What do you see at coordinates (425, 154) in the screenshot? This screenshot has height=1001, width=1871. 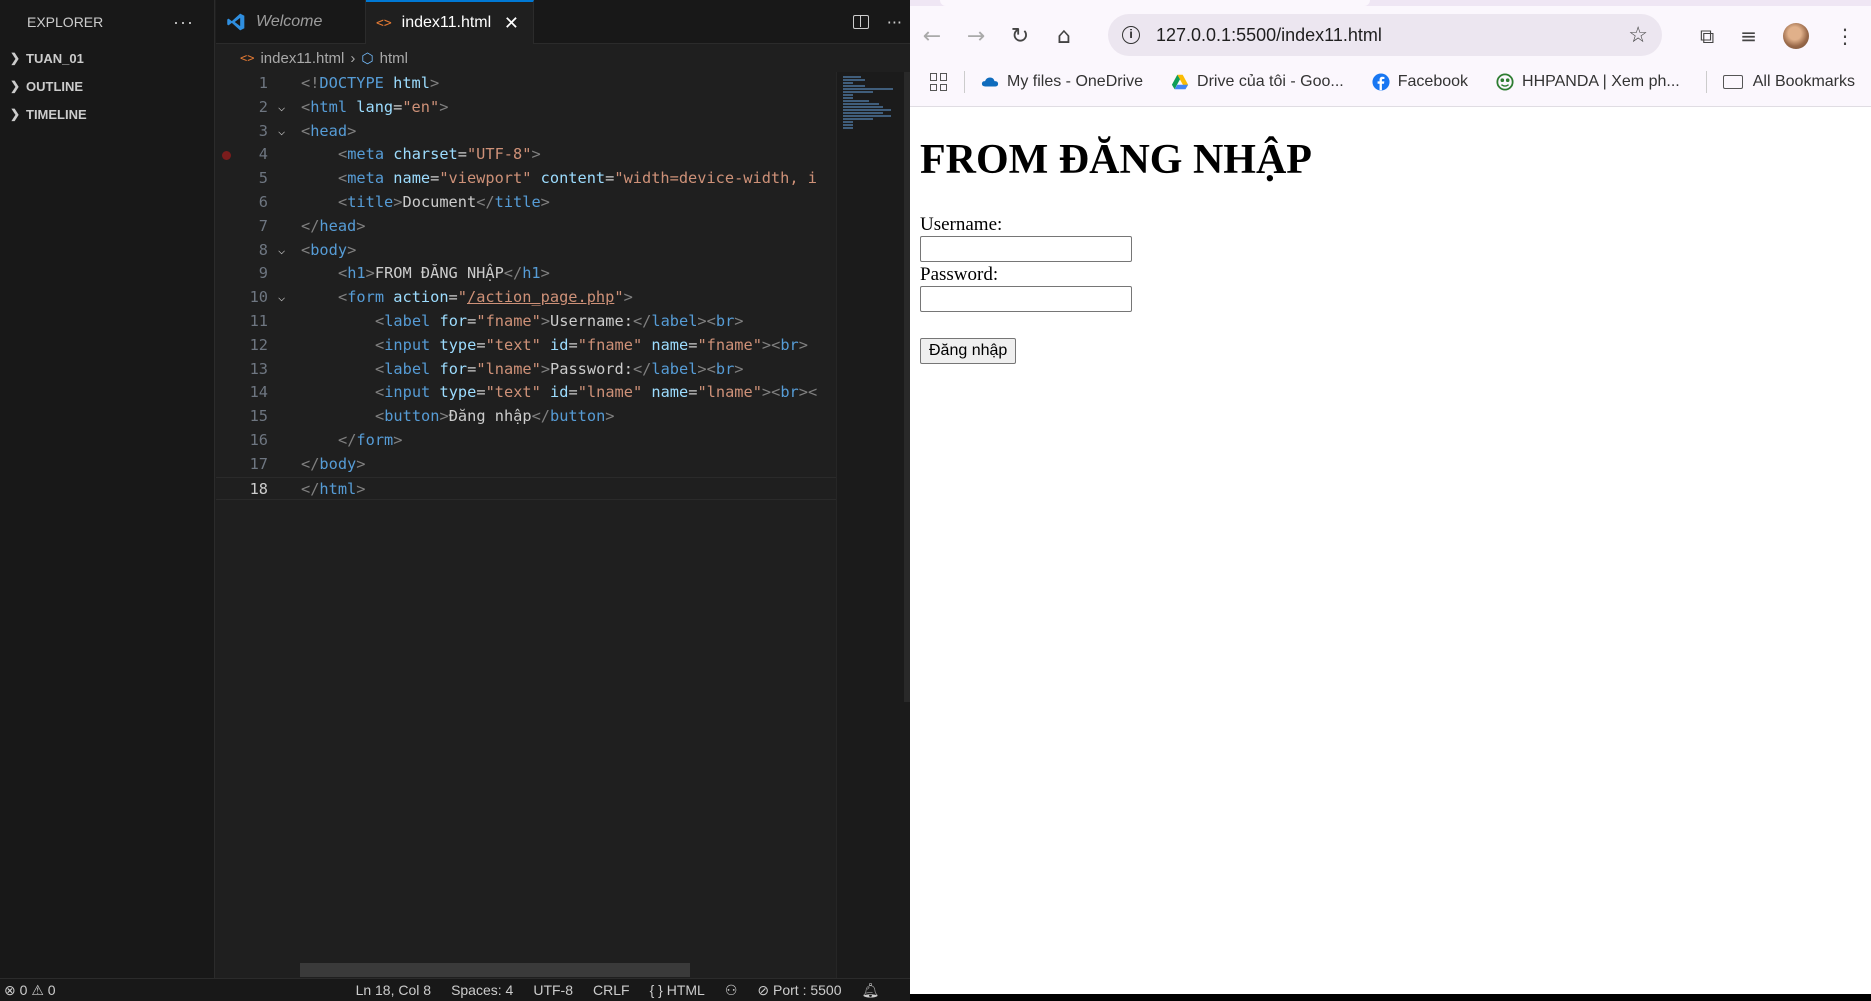 I see `code-token: charset` at bounding box center [425, 154].